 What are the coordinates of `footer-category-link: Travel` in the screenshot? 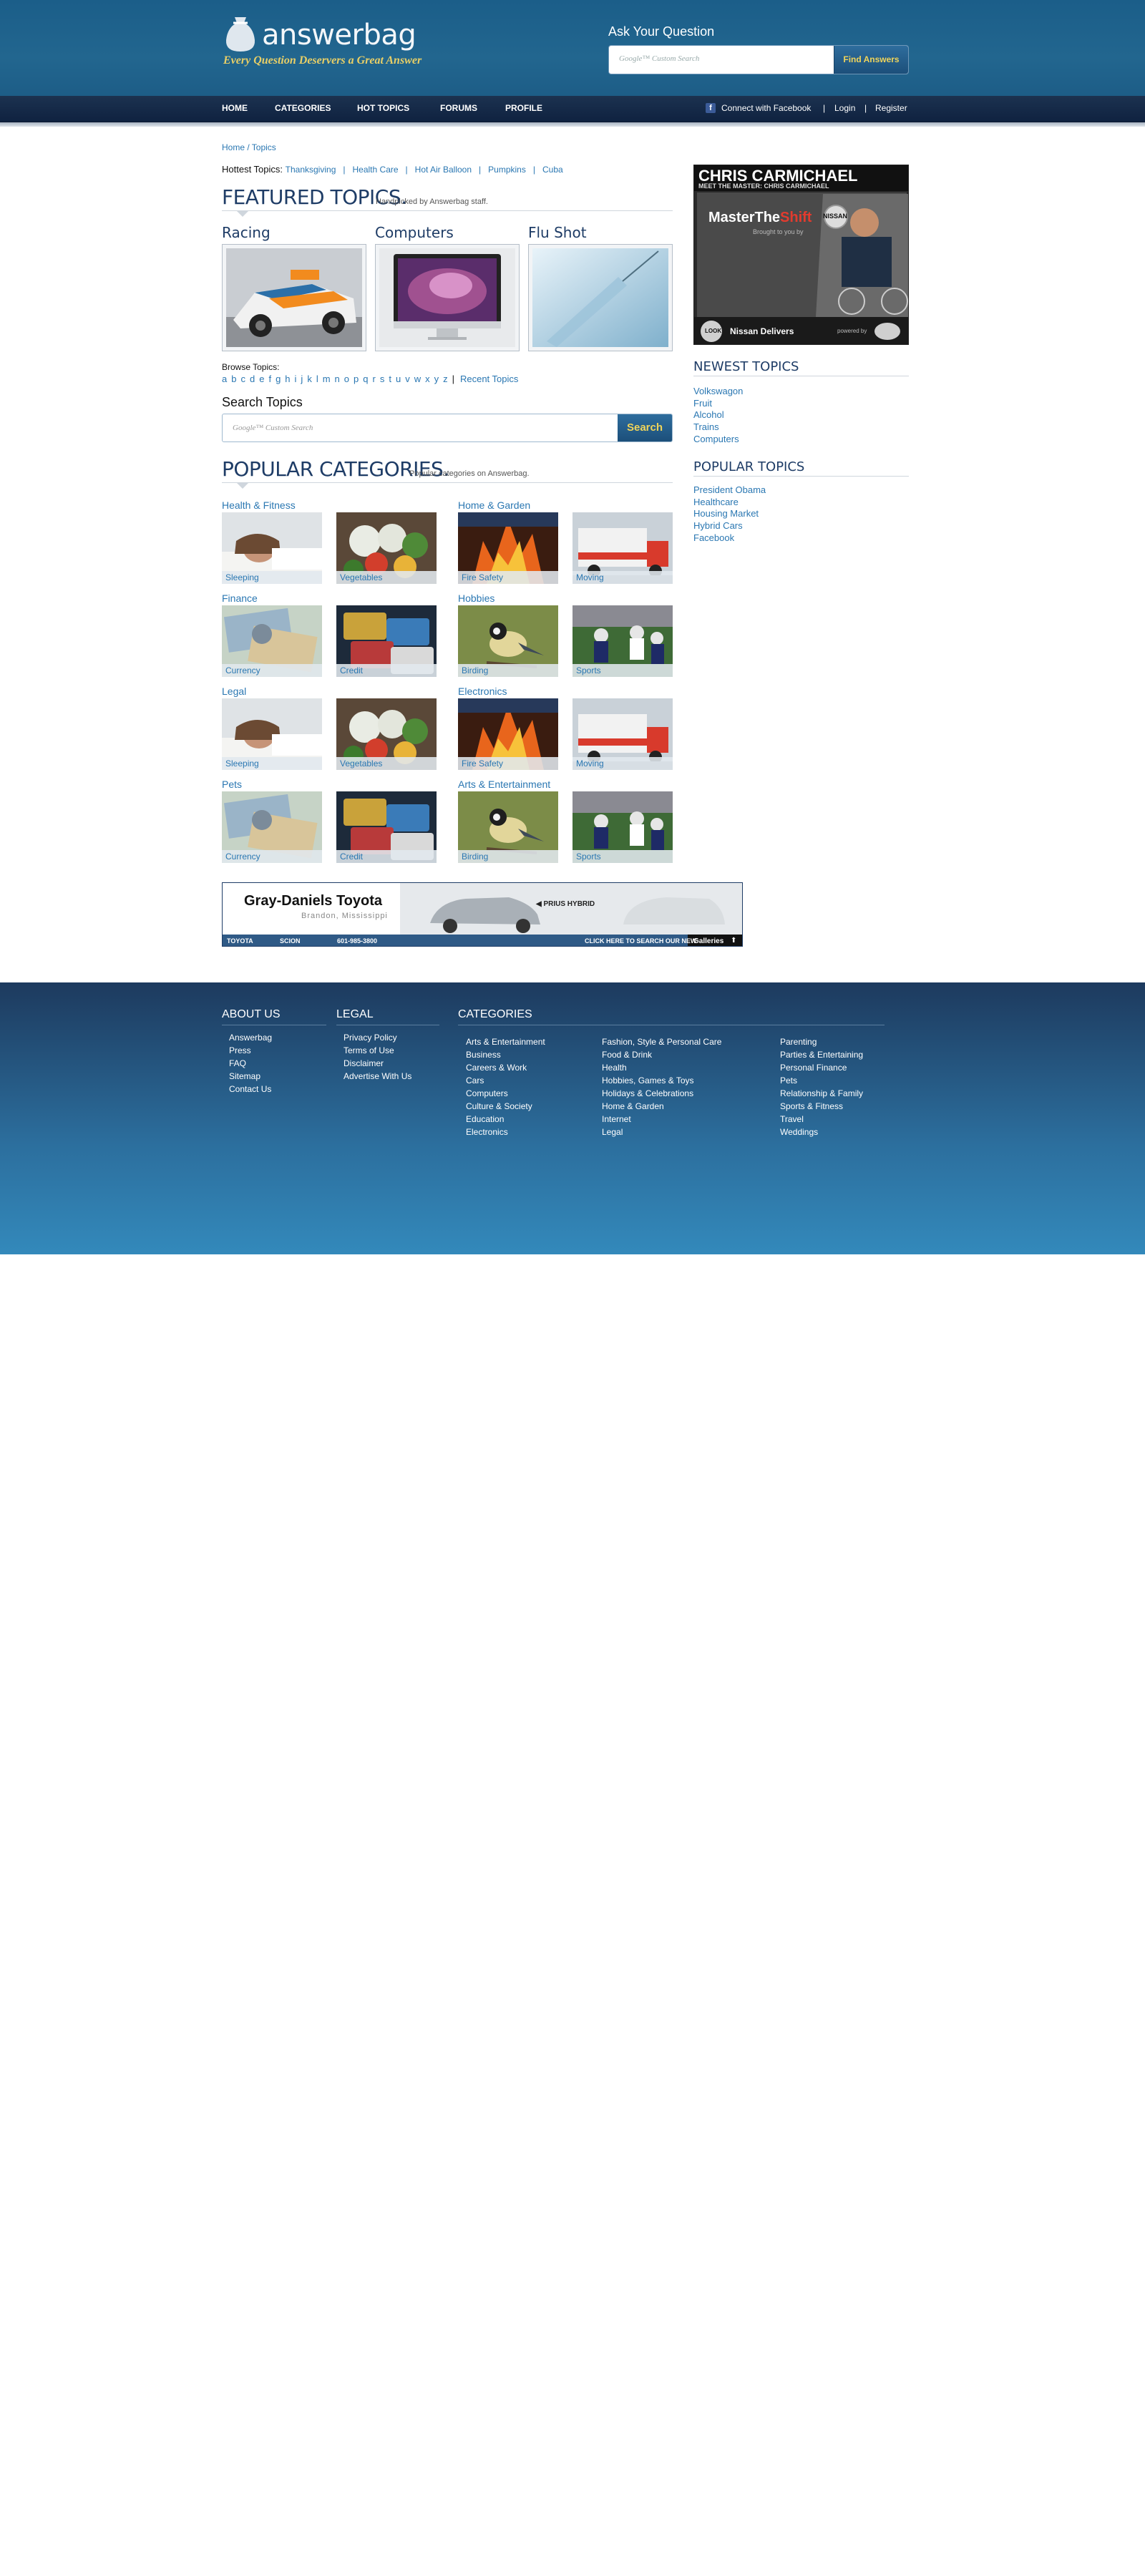 It's located at (821, 1119).